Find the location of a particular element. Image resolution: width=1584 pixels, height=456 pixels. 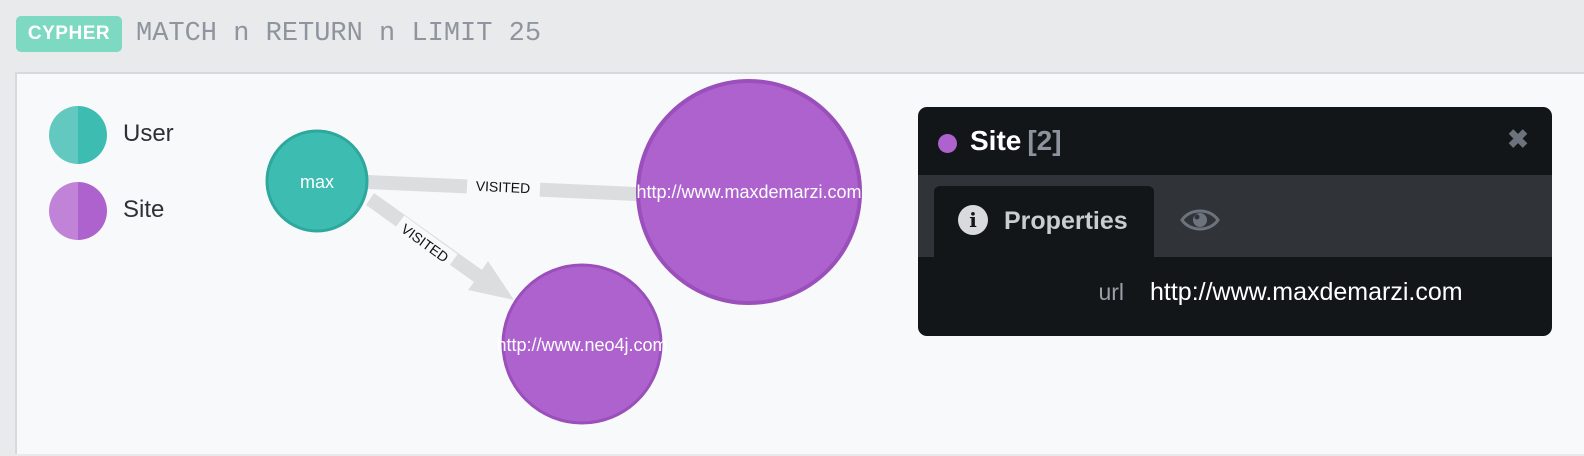

property-value: http://www.maxdemarzi.com is located at coordinates (1306, 292).